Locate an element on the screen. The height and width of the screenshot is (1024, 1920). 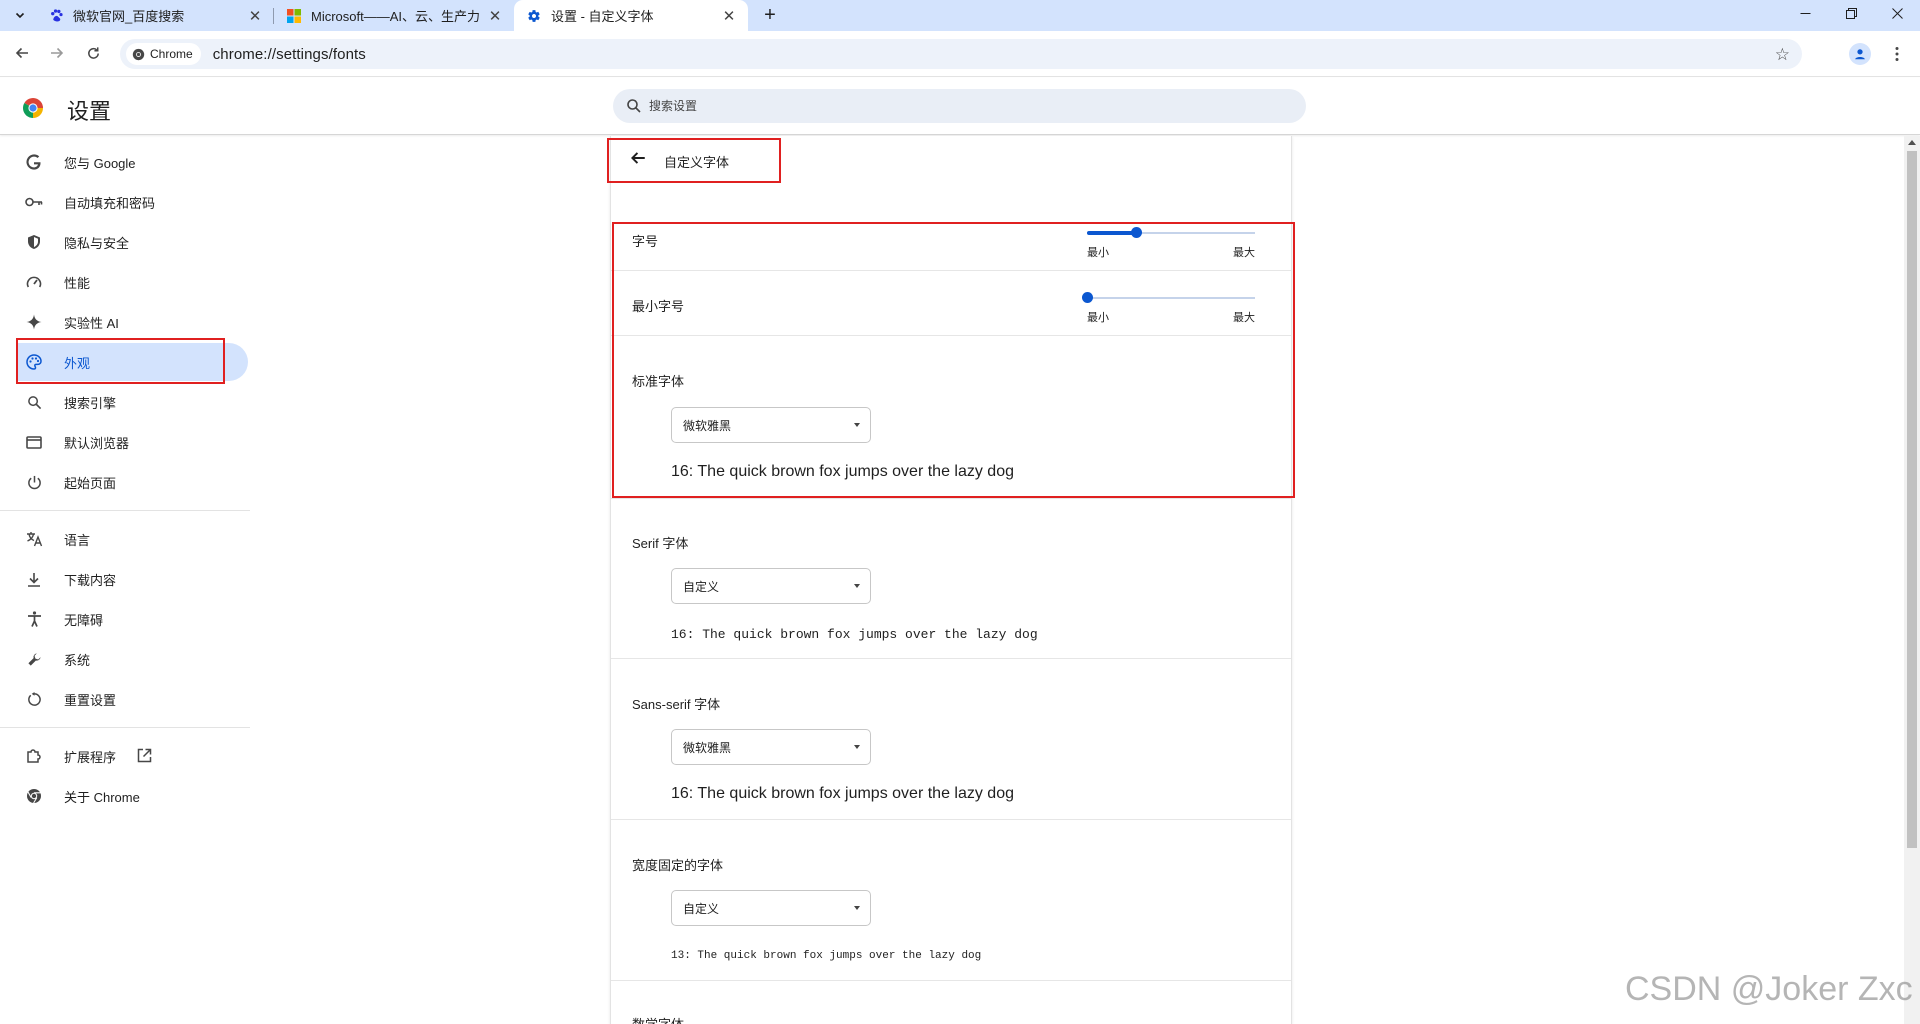
minimize-icon is located at coordinates (1805, 13).